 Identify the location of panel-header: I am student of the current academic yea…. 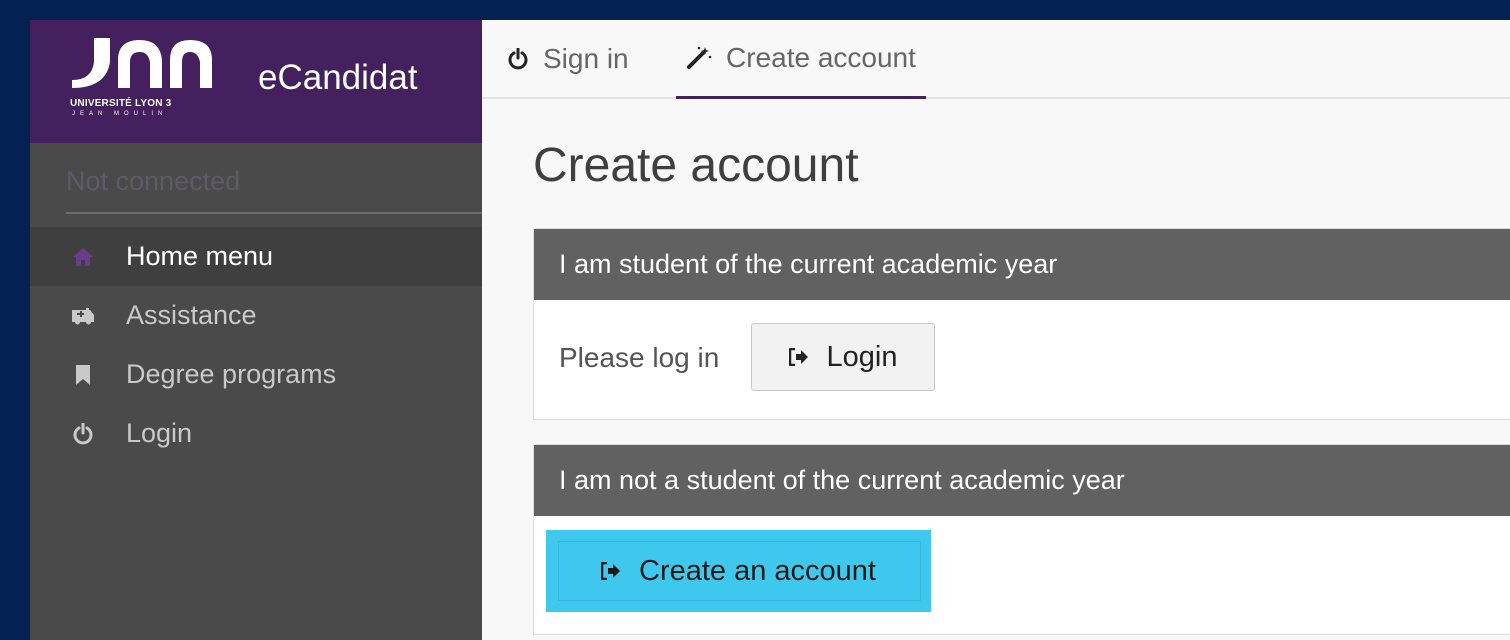
(1022, 264).